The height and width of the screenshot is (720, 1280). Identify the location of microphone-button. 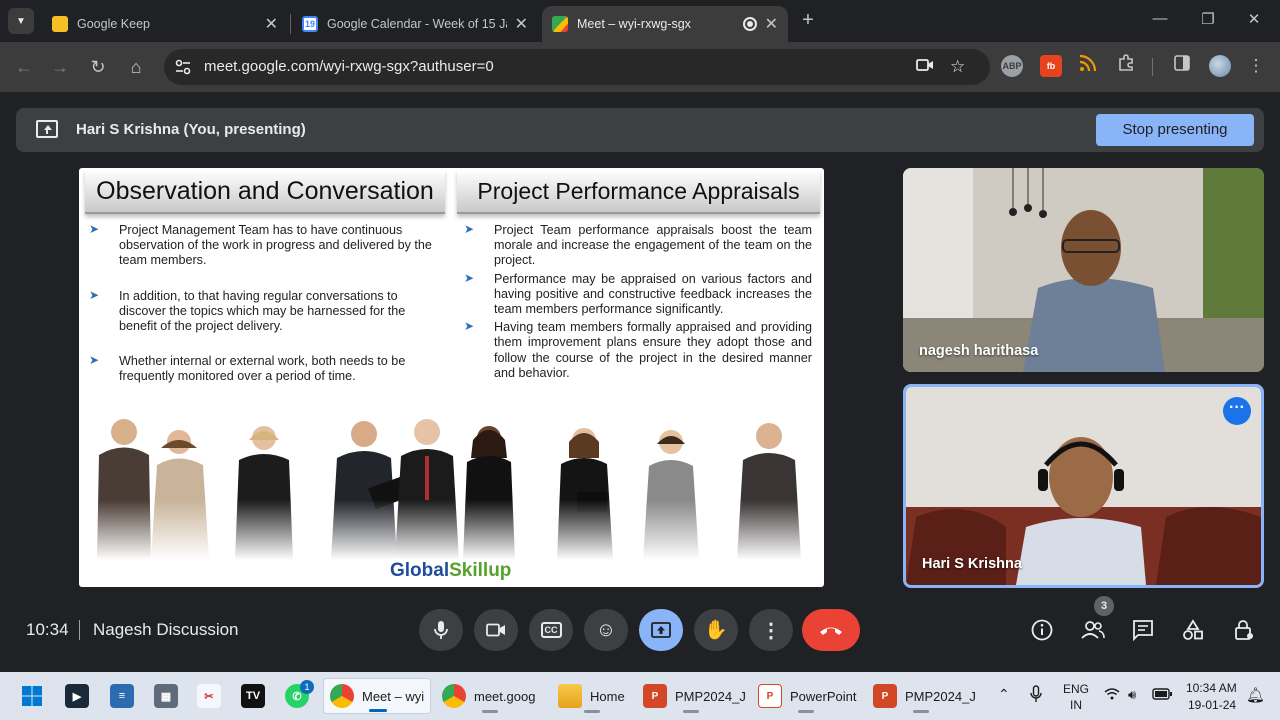
(441, 630).